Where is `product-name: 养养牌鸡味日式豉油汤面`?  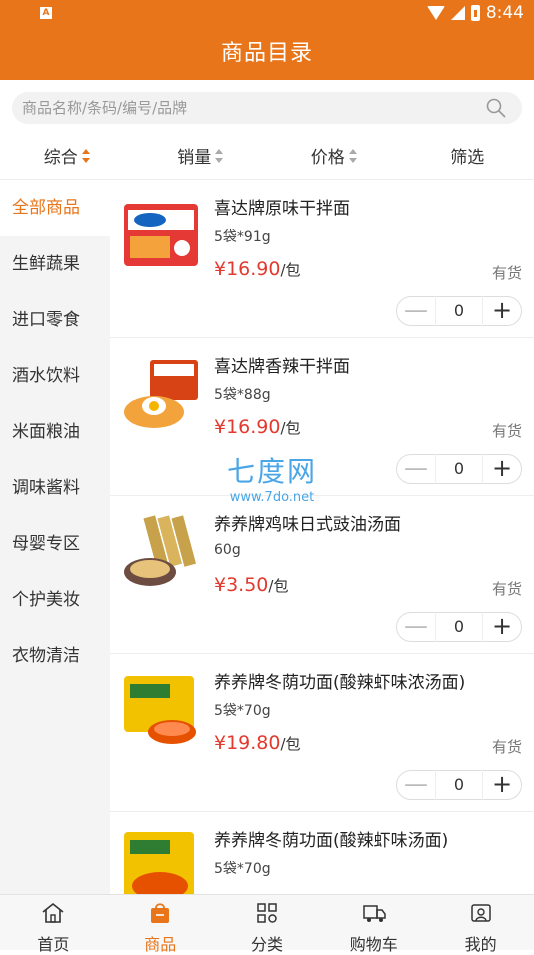 product-name: 养养牌鸡味日式豉油汤面 is located at coordinates (307, 522).